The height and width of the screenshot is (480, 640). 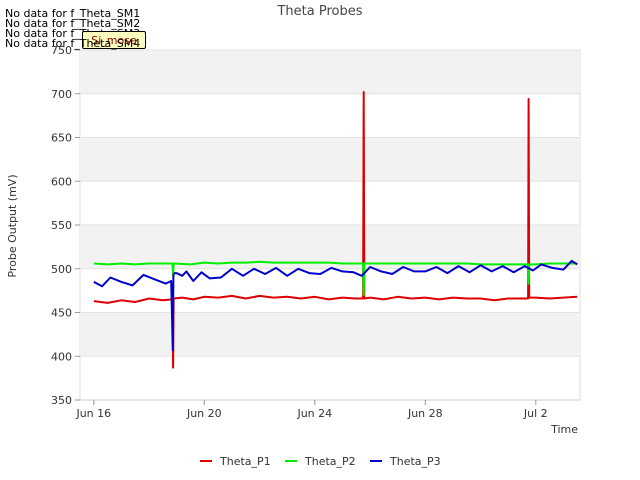 I want to click on y-axis-label: Probe Output (mV), so click(x=12, y=225).